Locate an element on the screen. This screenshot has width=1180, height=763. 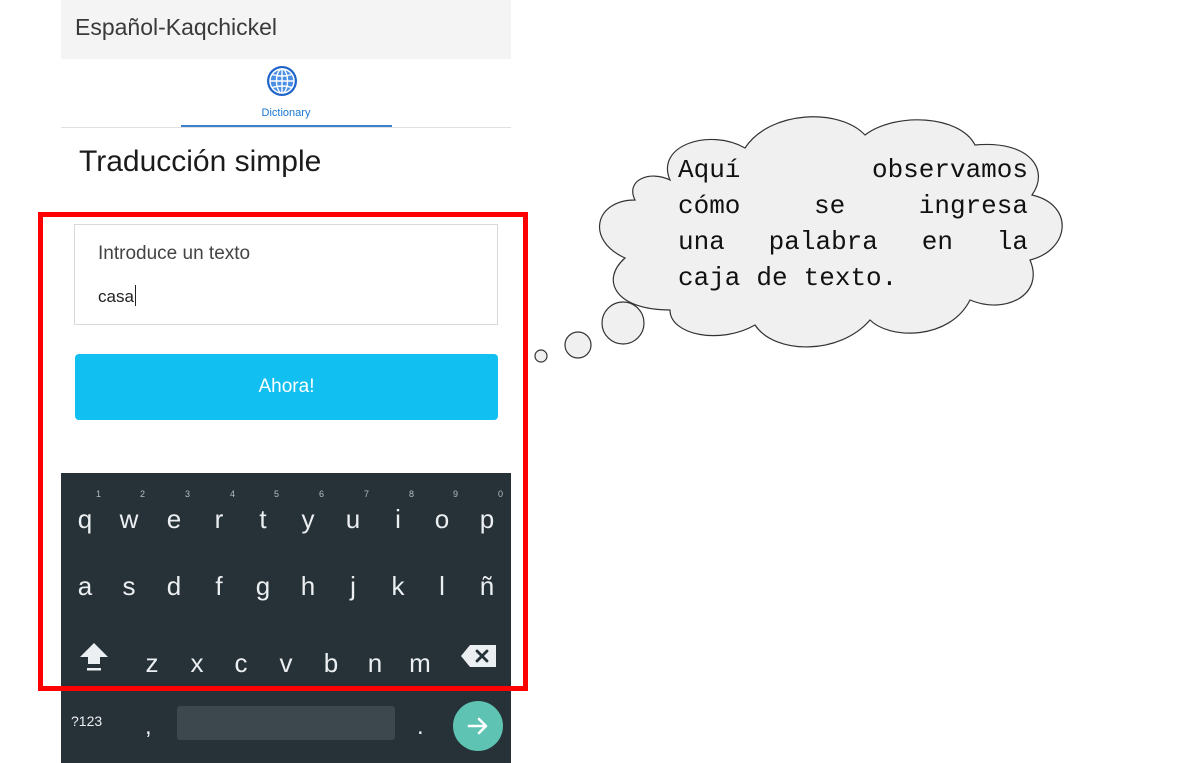
annotation-word: se is located at coordinates (829, 206).